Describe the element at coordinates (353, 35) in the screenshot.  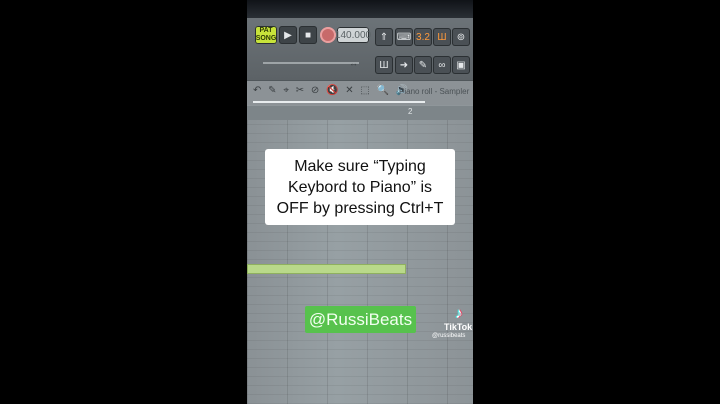
I see `tempo-display: 140.000` at that location.